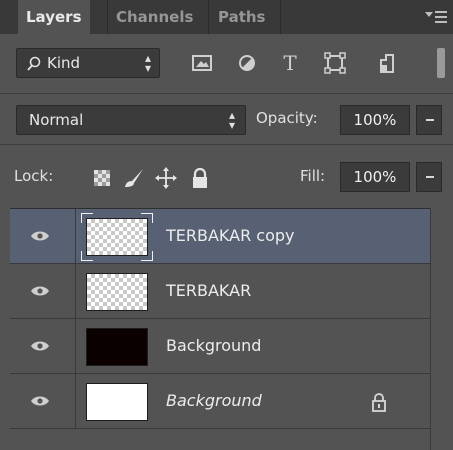 The width and height of the screenshot is (453, 450). Describe the element at coordinates (54, 17) in the screenshot. I see `tab-layers: Layers` at that location.